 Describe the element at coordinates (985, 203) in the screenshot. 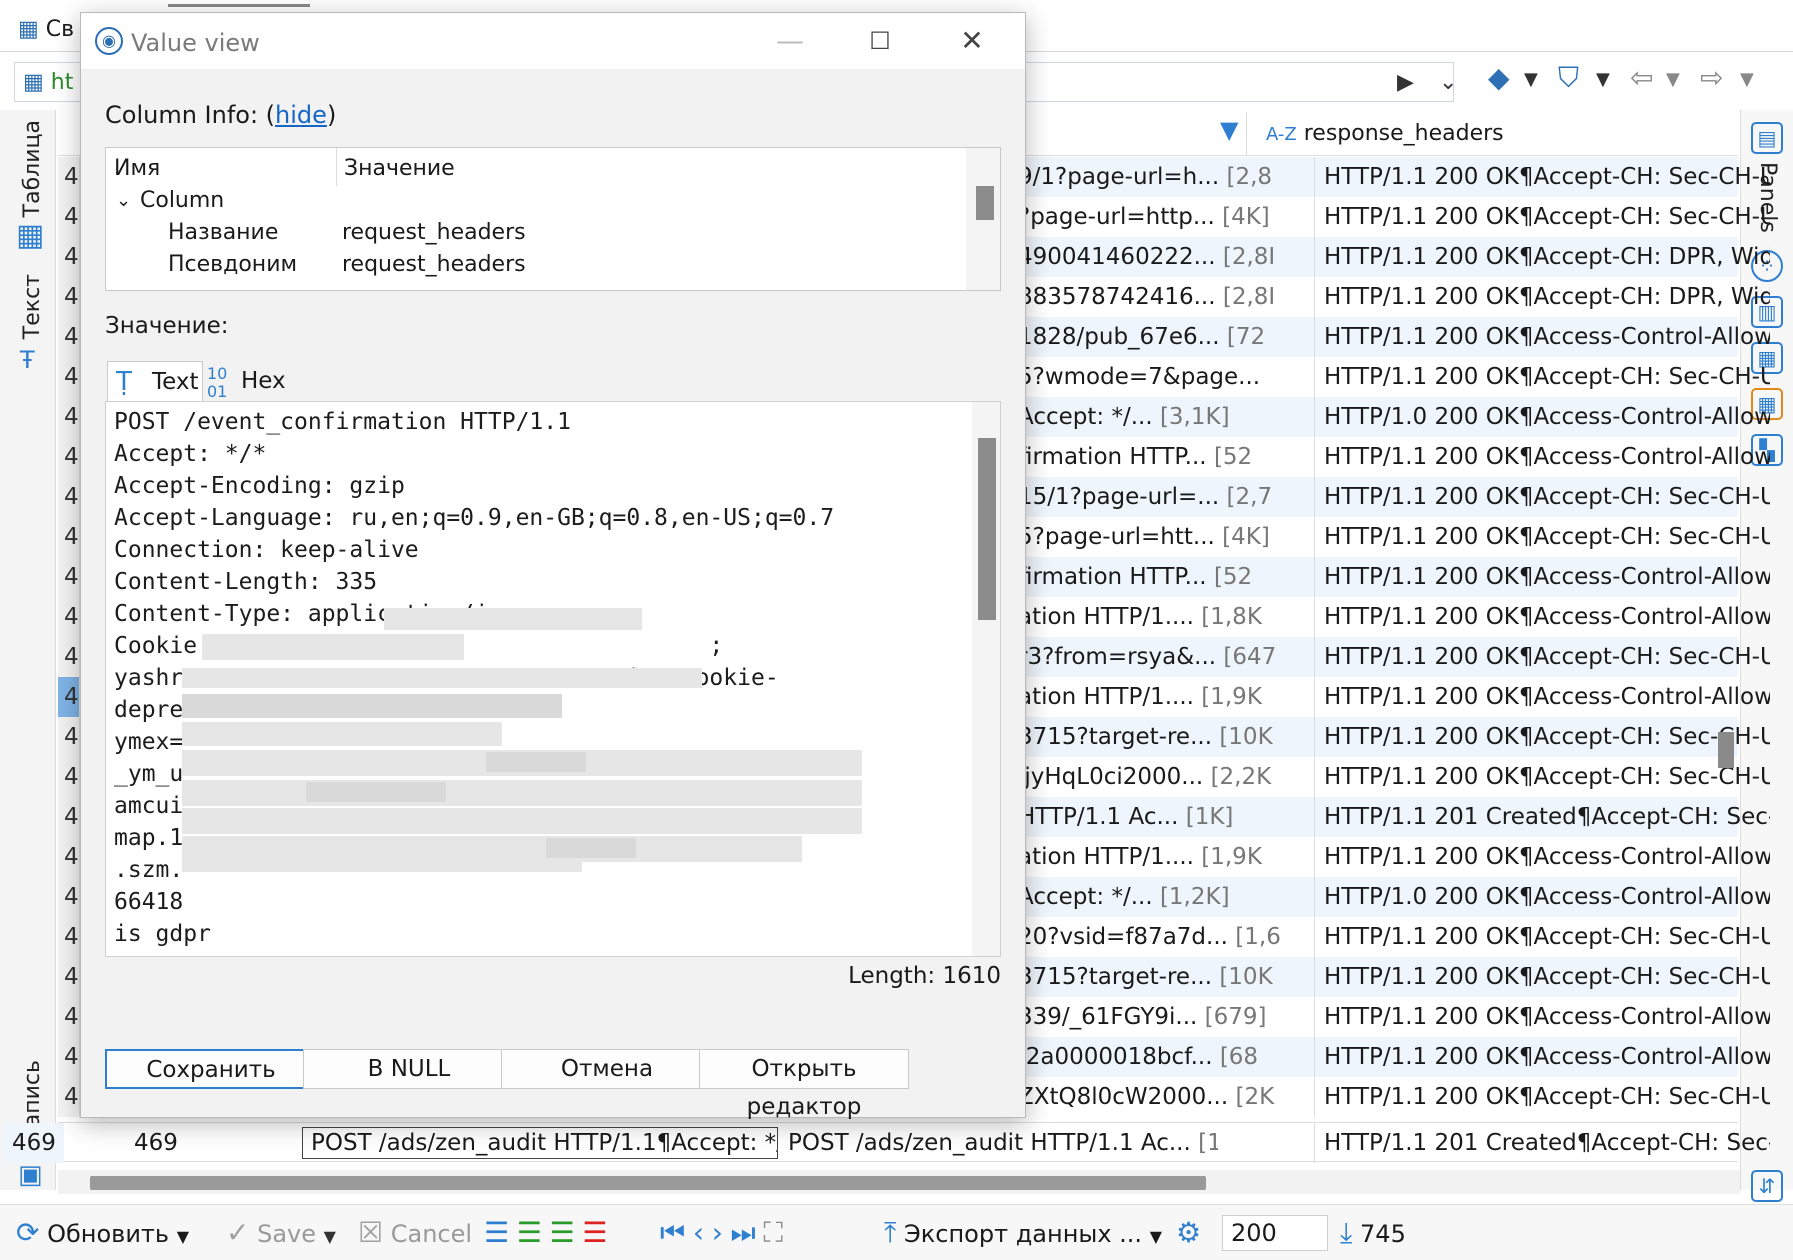

I see `table-scroll-thumb` at that location.